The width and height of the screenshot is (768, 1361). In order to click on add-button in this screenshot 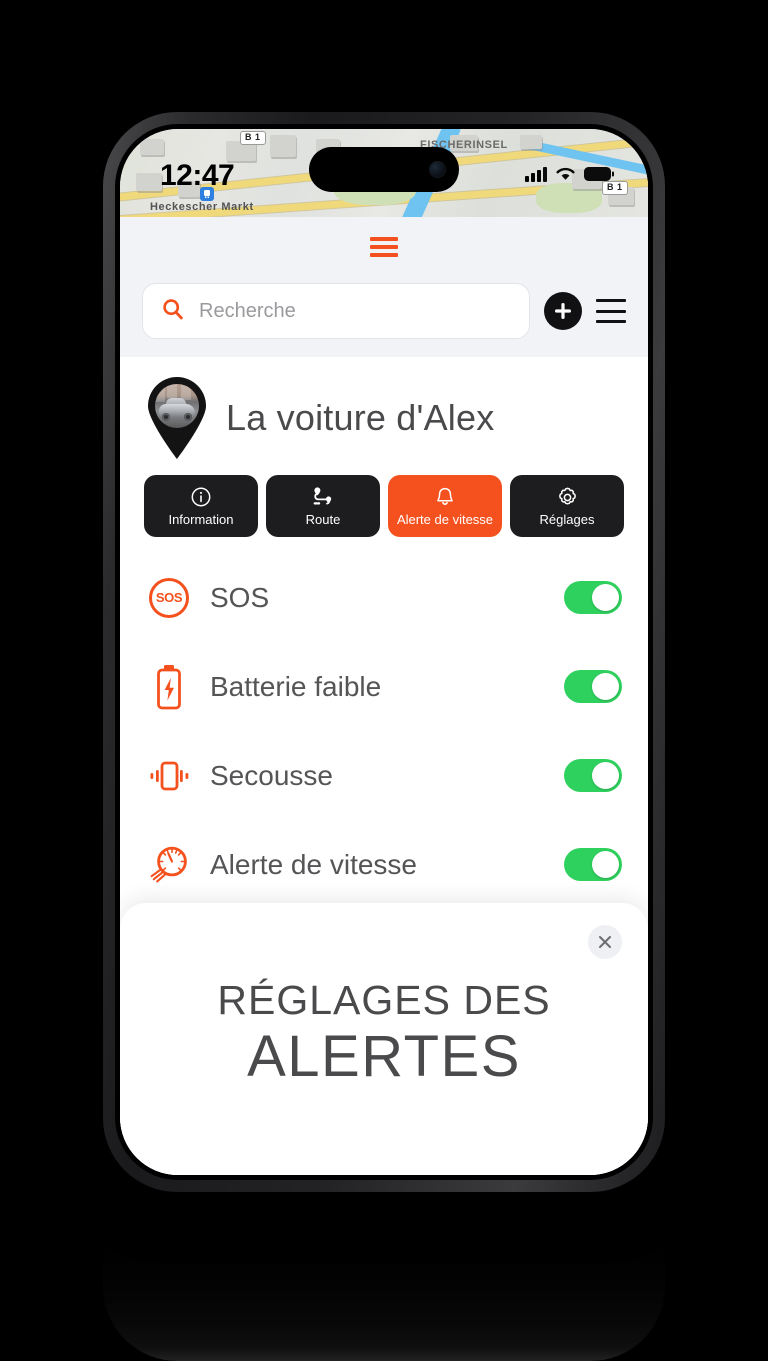, I will do `click(563, 311)`.